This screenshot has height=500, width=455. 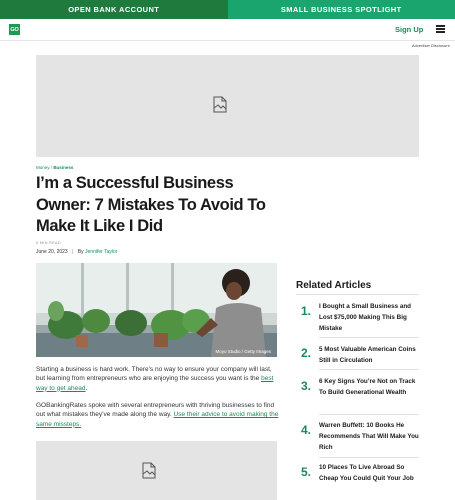 What do you see at coordinates (431, 45) in the screenshot?
I see `advertiser-disclosure-link: Advertiser Disclosure` at bounding box center [431, 45].